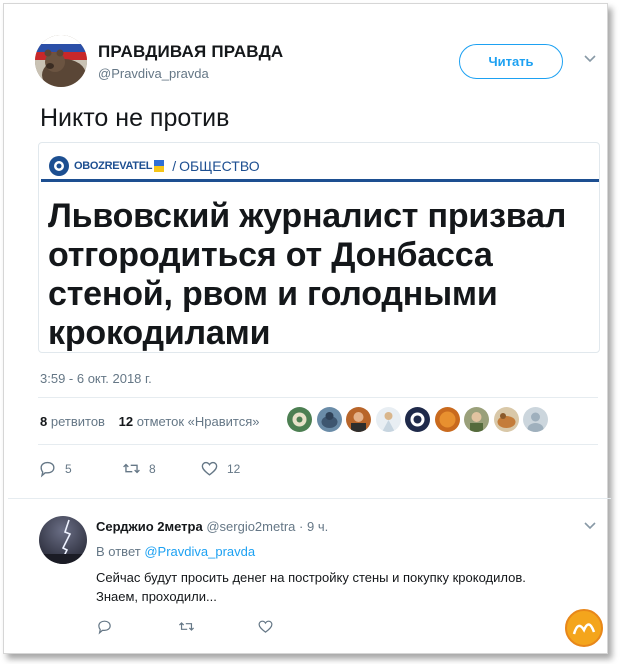  I want to click on retweets-count: 8, so click(43, 421).